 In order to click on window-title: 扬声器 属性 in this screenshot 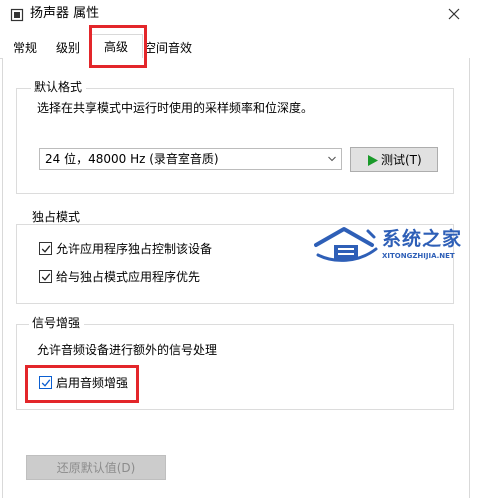, I will do `click(65, 13)`.